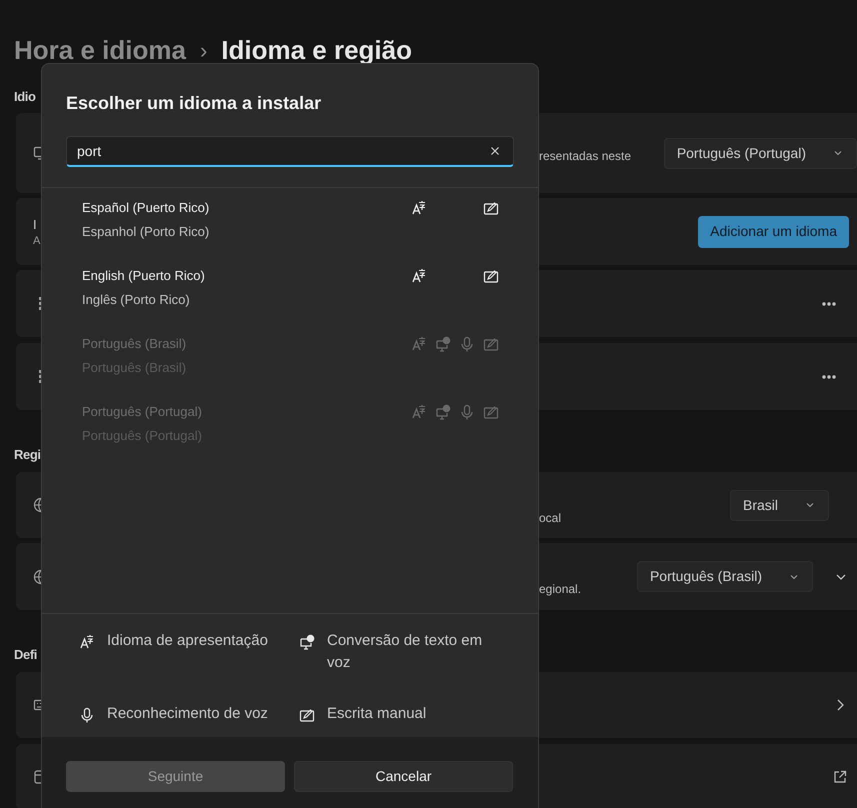 The height and width of the screenshot is (808, 857). I want to click on language-name: Português (Portugal), so click(142, 412).